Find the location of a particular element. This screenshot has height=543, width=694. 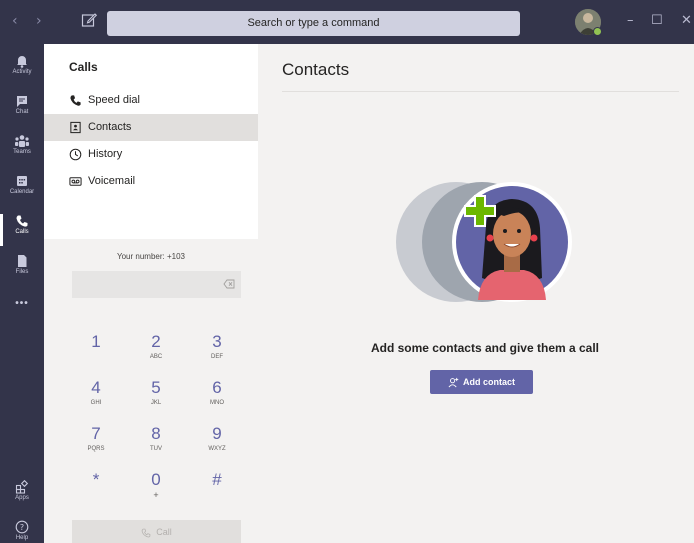

presence-status-badge is located at coordinates (597, 31).